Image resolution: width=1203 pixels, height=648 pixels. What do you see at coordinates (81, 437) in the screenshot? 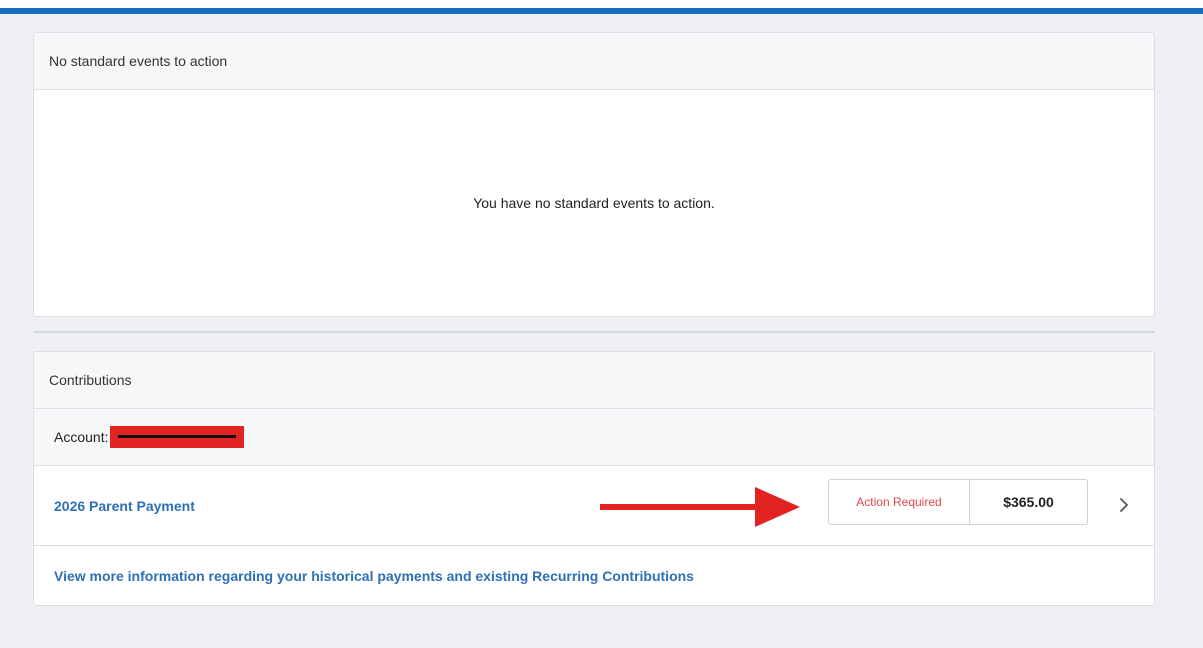
I see `account-label: Account:` at bounding box center [81, 437].